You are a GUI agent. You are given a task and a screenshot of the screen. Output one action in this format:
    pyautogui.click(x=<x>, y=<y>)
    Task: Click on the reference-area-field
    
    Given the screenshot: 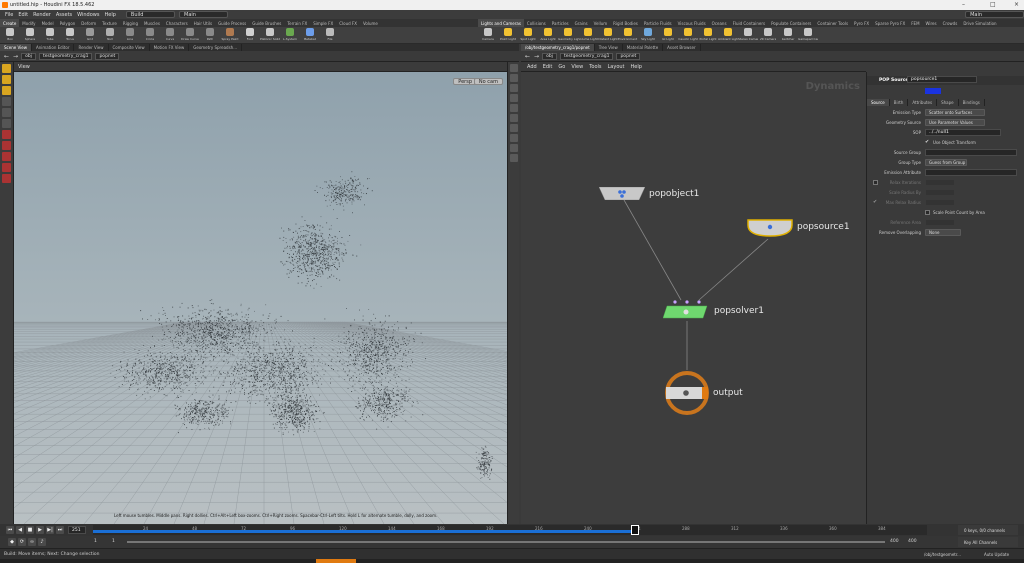 What is the action you would take?
    pyautogui.click(x=940, y=222)
    